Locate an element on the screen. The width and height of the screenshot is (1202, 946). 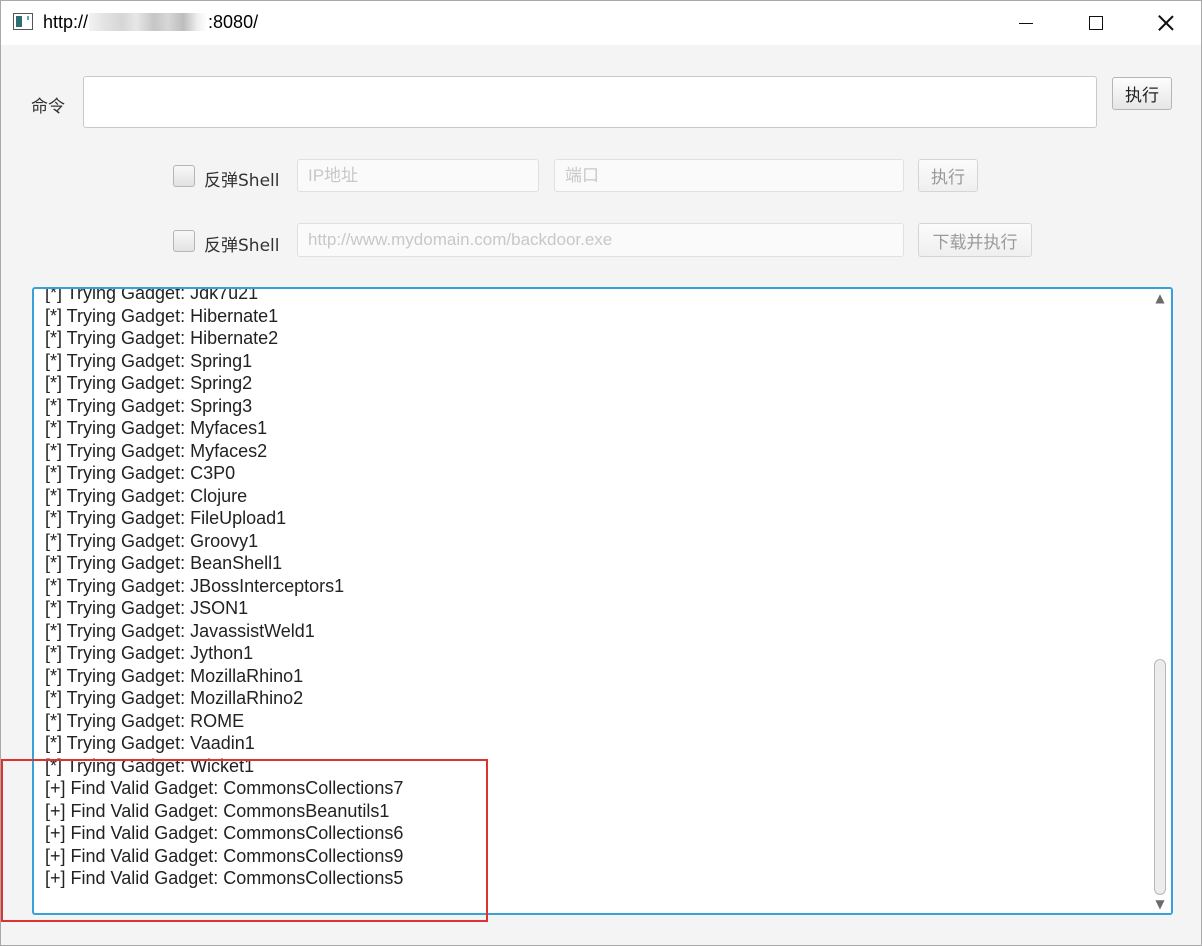
vertical-scrollbar: ▲ ▼ is located at coordinates (1160, 601).